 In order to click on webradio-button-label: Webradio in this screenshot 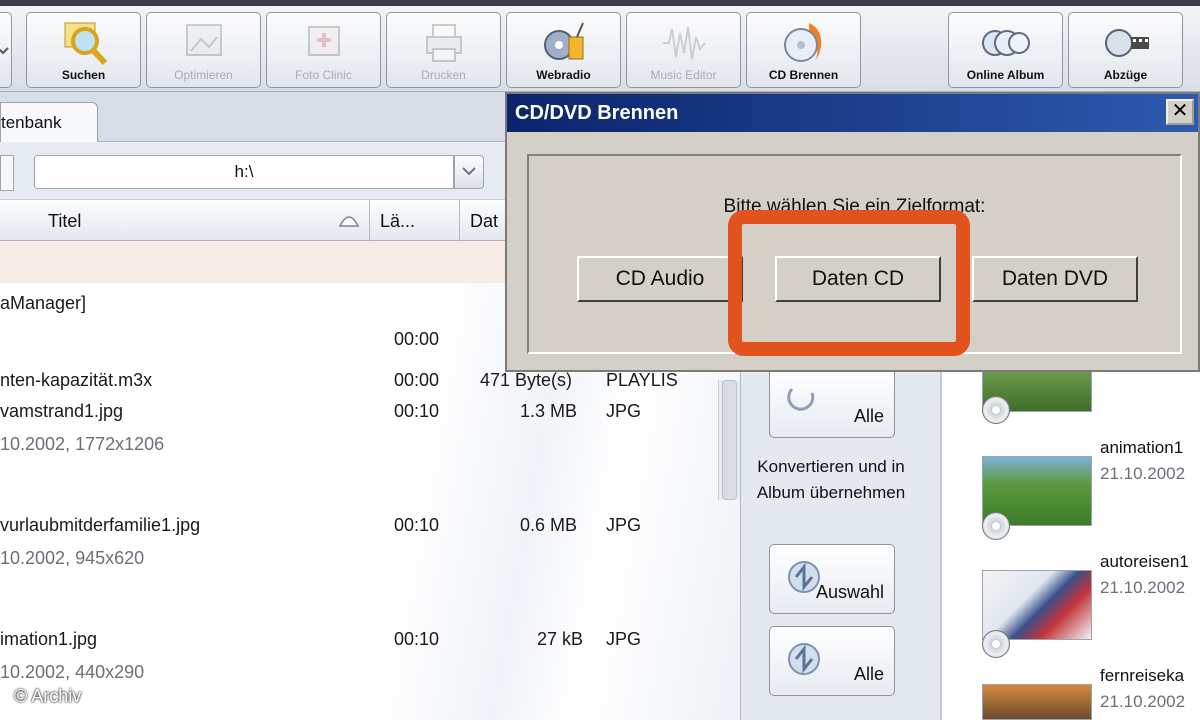, I will do `click(563, 75)`.